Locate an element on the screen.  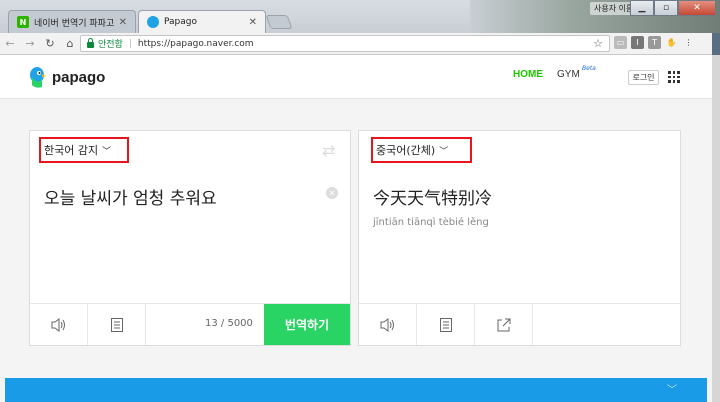
login-button: 로그인 is located at coordinates (643, 77).